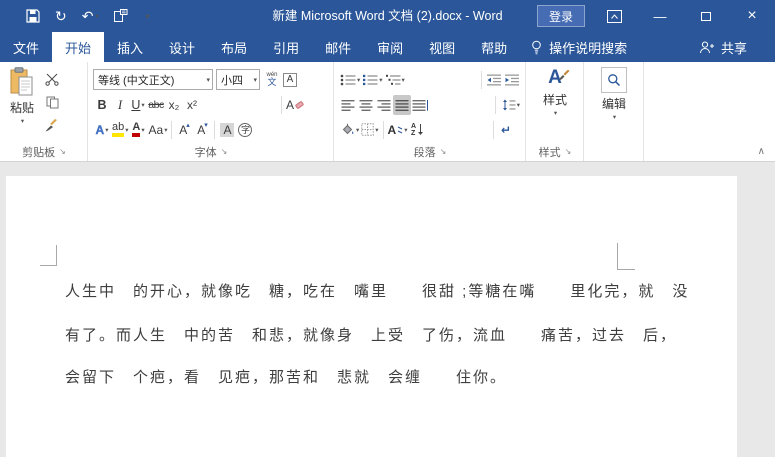 The width and height of the screenshot is (775, 457). Describe the element at coordinates (78, 47) in the screenshot. I see `tab-home: 开始` at that location.